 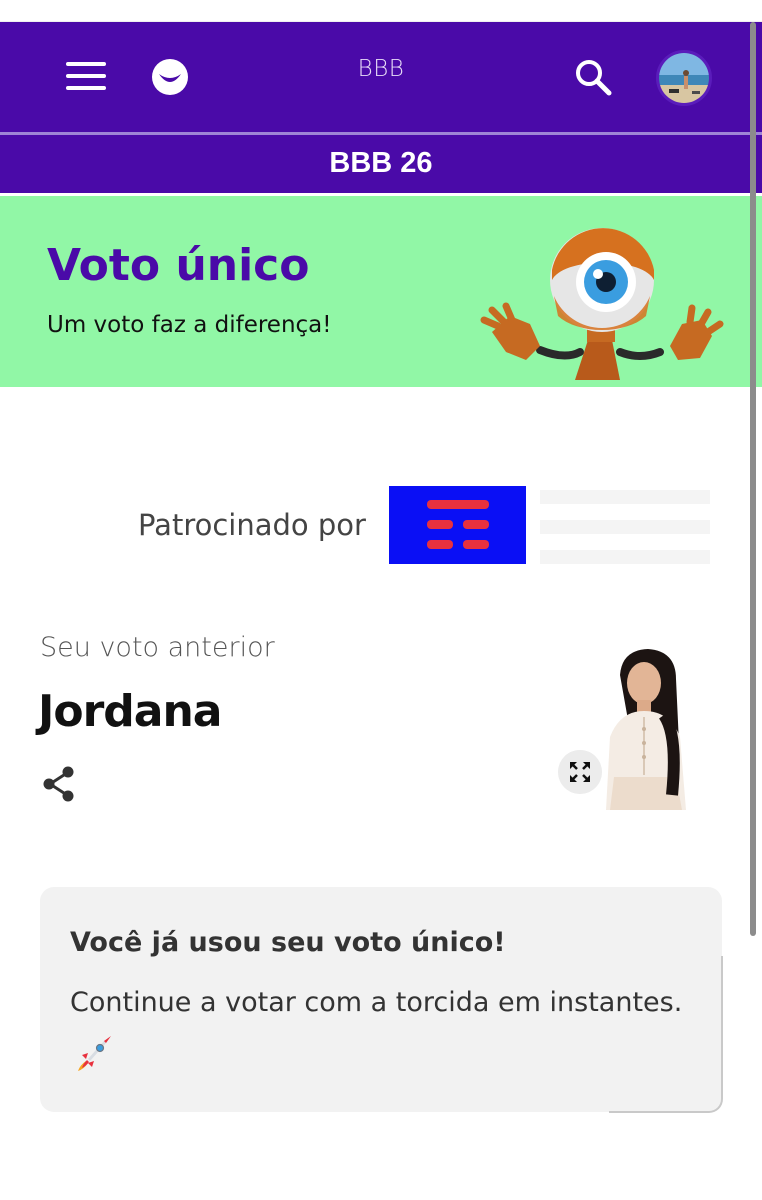 What do you see at coordinates (602, 304) in the screenshot?
I see `big-brother-eye-mascot-icon` at bounding box center [602, 304].